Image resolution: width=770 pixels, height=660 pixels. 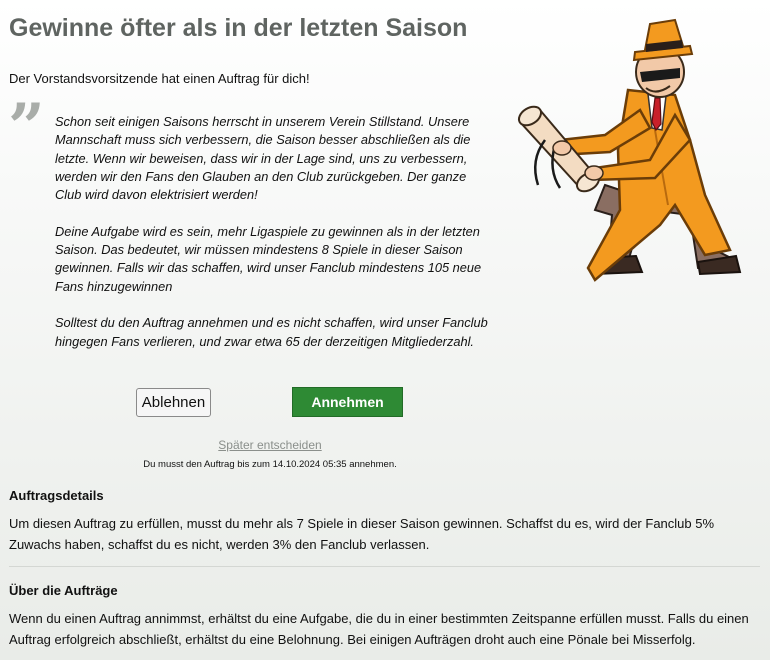 I want to click on accept-button: Annehmen, so click(x=347, y=402).